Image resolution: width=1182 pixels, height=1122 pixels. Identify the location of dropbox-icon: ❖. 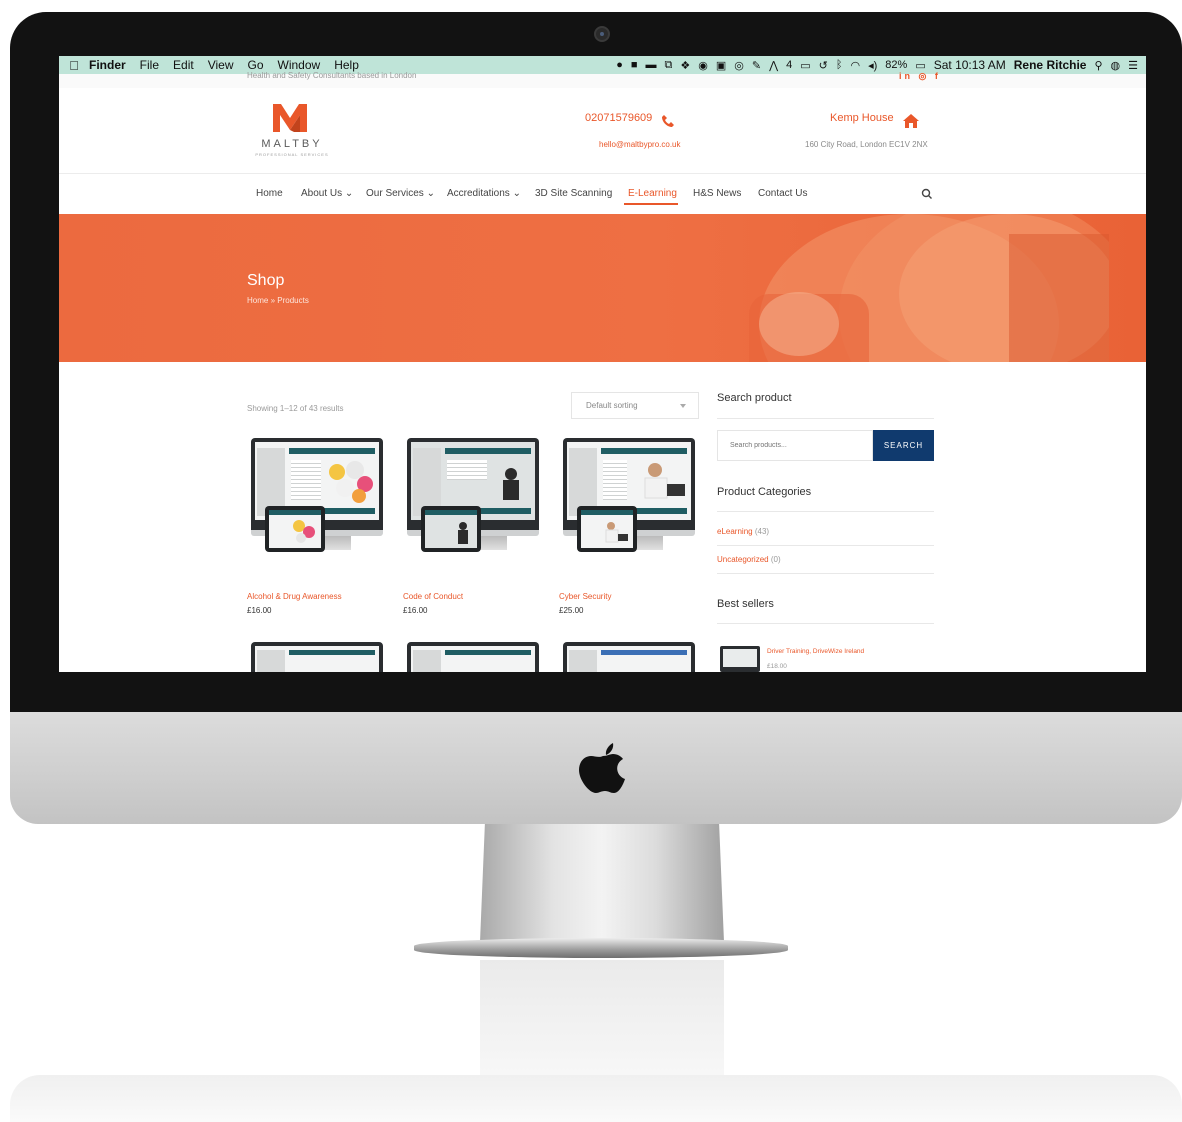
(685, 65).